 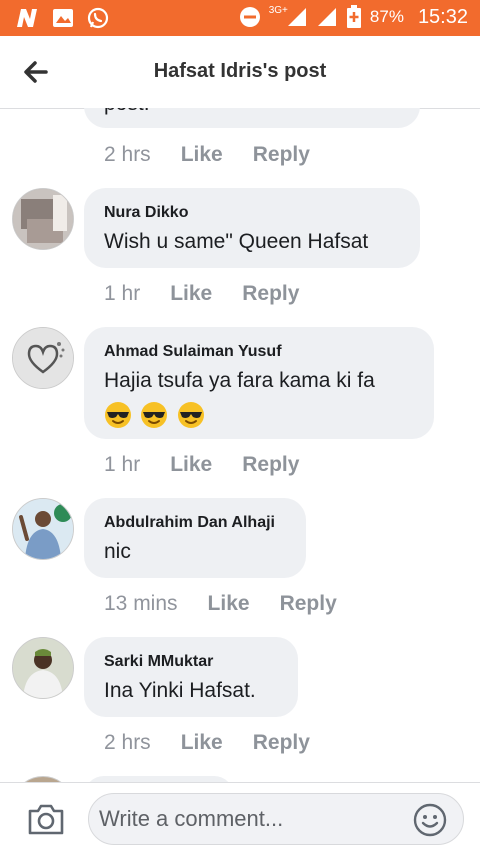 I want to click on comment-author: Sarki MMuktar, so click(x=158, y=662).